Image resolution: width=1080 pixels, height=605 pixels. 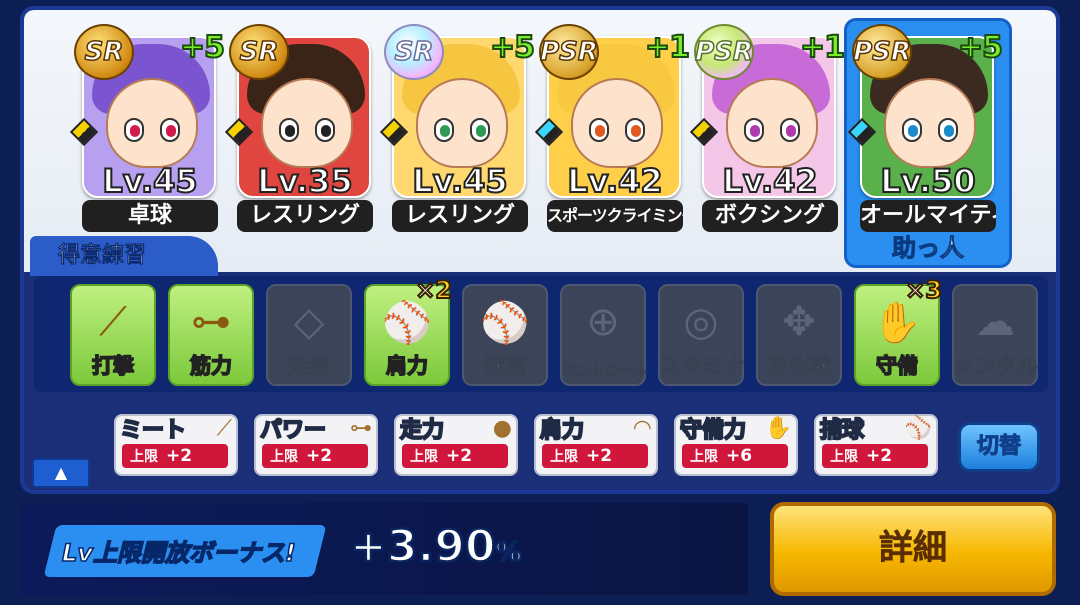 What do you see at coordinates (603, 322) in the screenshot?
I see `target-icon: ⊕` at bounding box center [603, 322].